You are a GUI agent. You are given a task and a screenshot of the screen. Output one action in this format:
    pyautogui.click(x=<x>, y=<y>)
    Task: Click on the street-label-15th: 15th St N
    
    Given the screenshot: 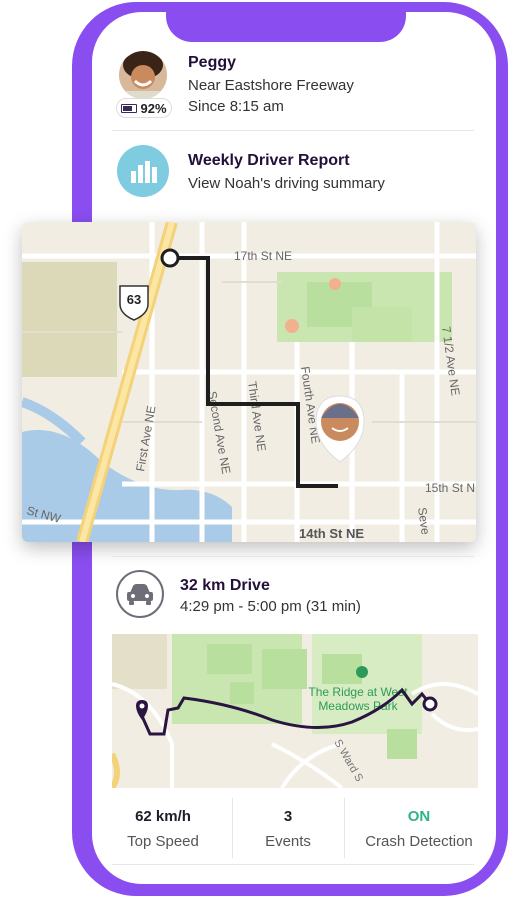 What is the action you would take?
    pyautogui.click(x=450, y=488)
    